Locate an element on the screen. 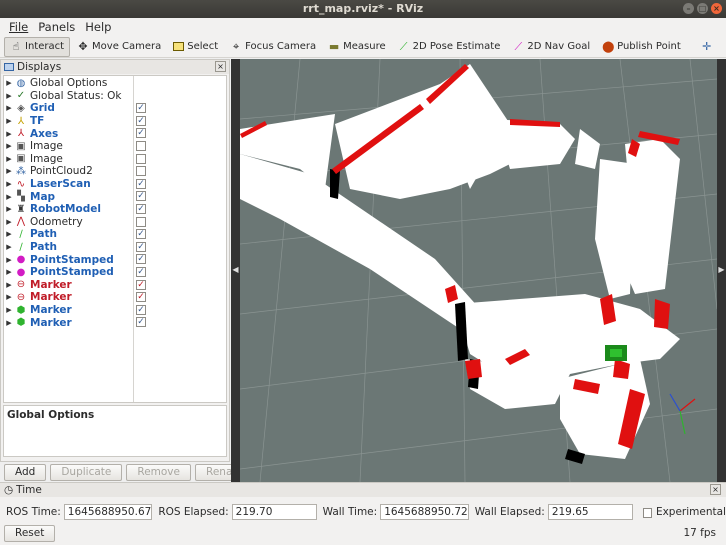 This screenshot has width=726, height=545. close-button: × is located at coordinates (716, 8).